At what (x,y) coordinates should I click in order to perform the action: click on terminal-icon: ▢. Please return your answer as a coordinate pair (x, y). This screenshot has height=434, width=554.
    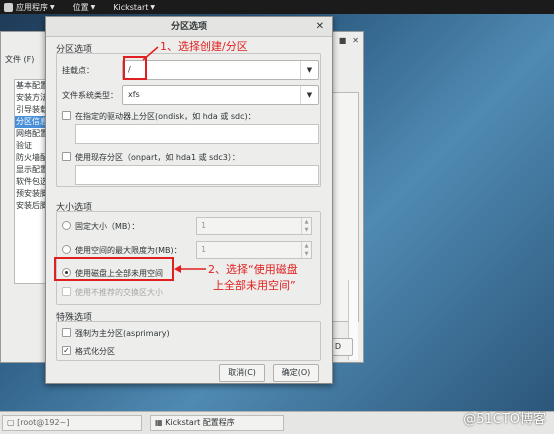
    Looking at the image, I should click on (11, 422).